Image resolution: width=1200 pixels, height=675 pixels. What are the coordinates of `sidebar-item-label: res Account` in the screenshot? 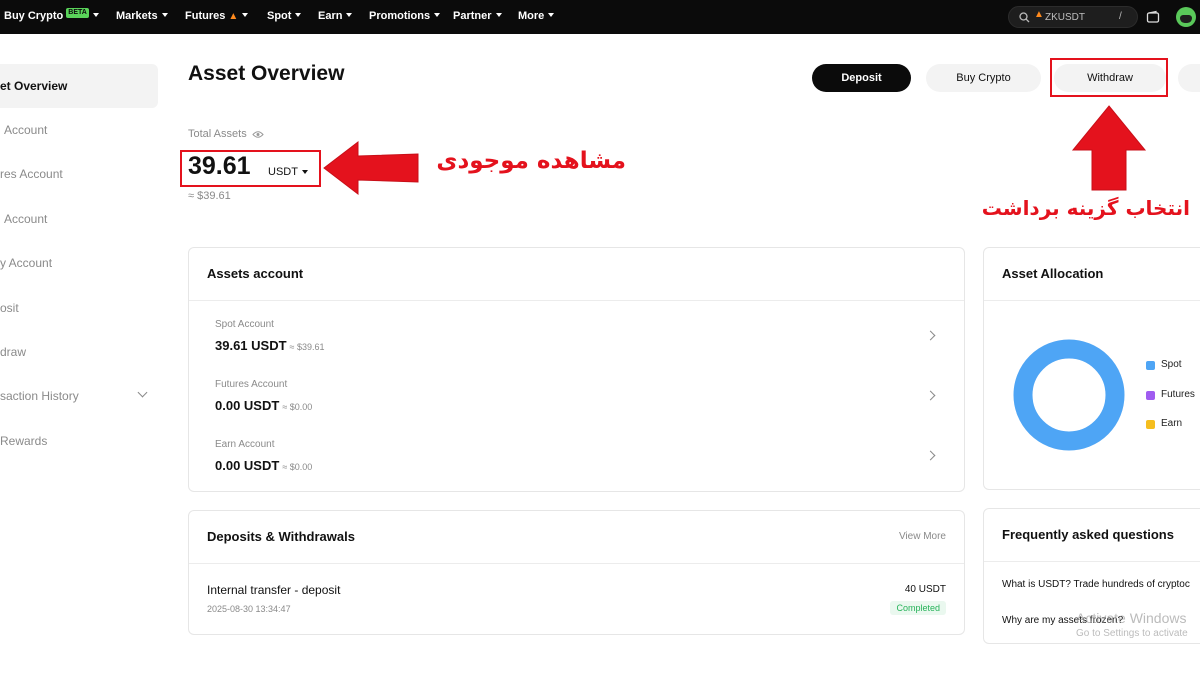 It's located at (31, 174).